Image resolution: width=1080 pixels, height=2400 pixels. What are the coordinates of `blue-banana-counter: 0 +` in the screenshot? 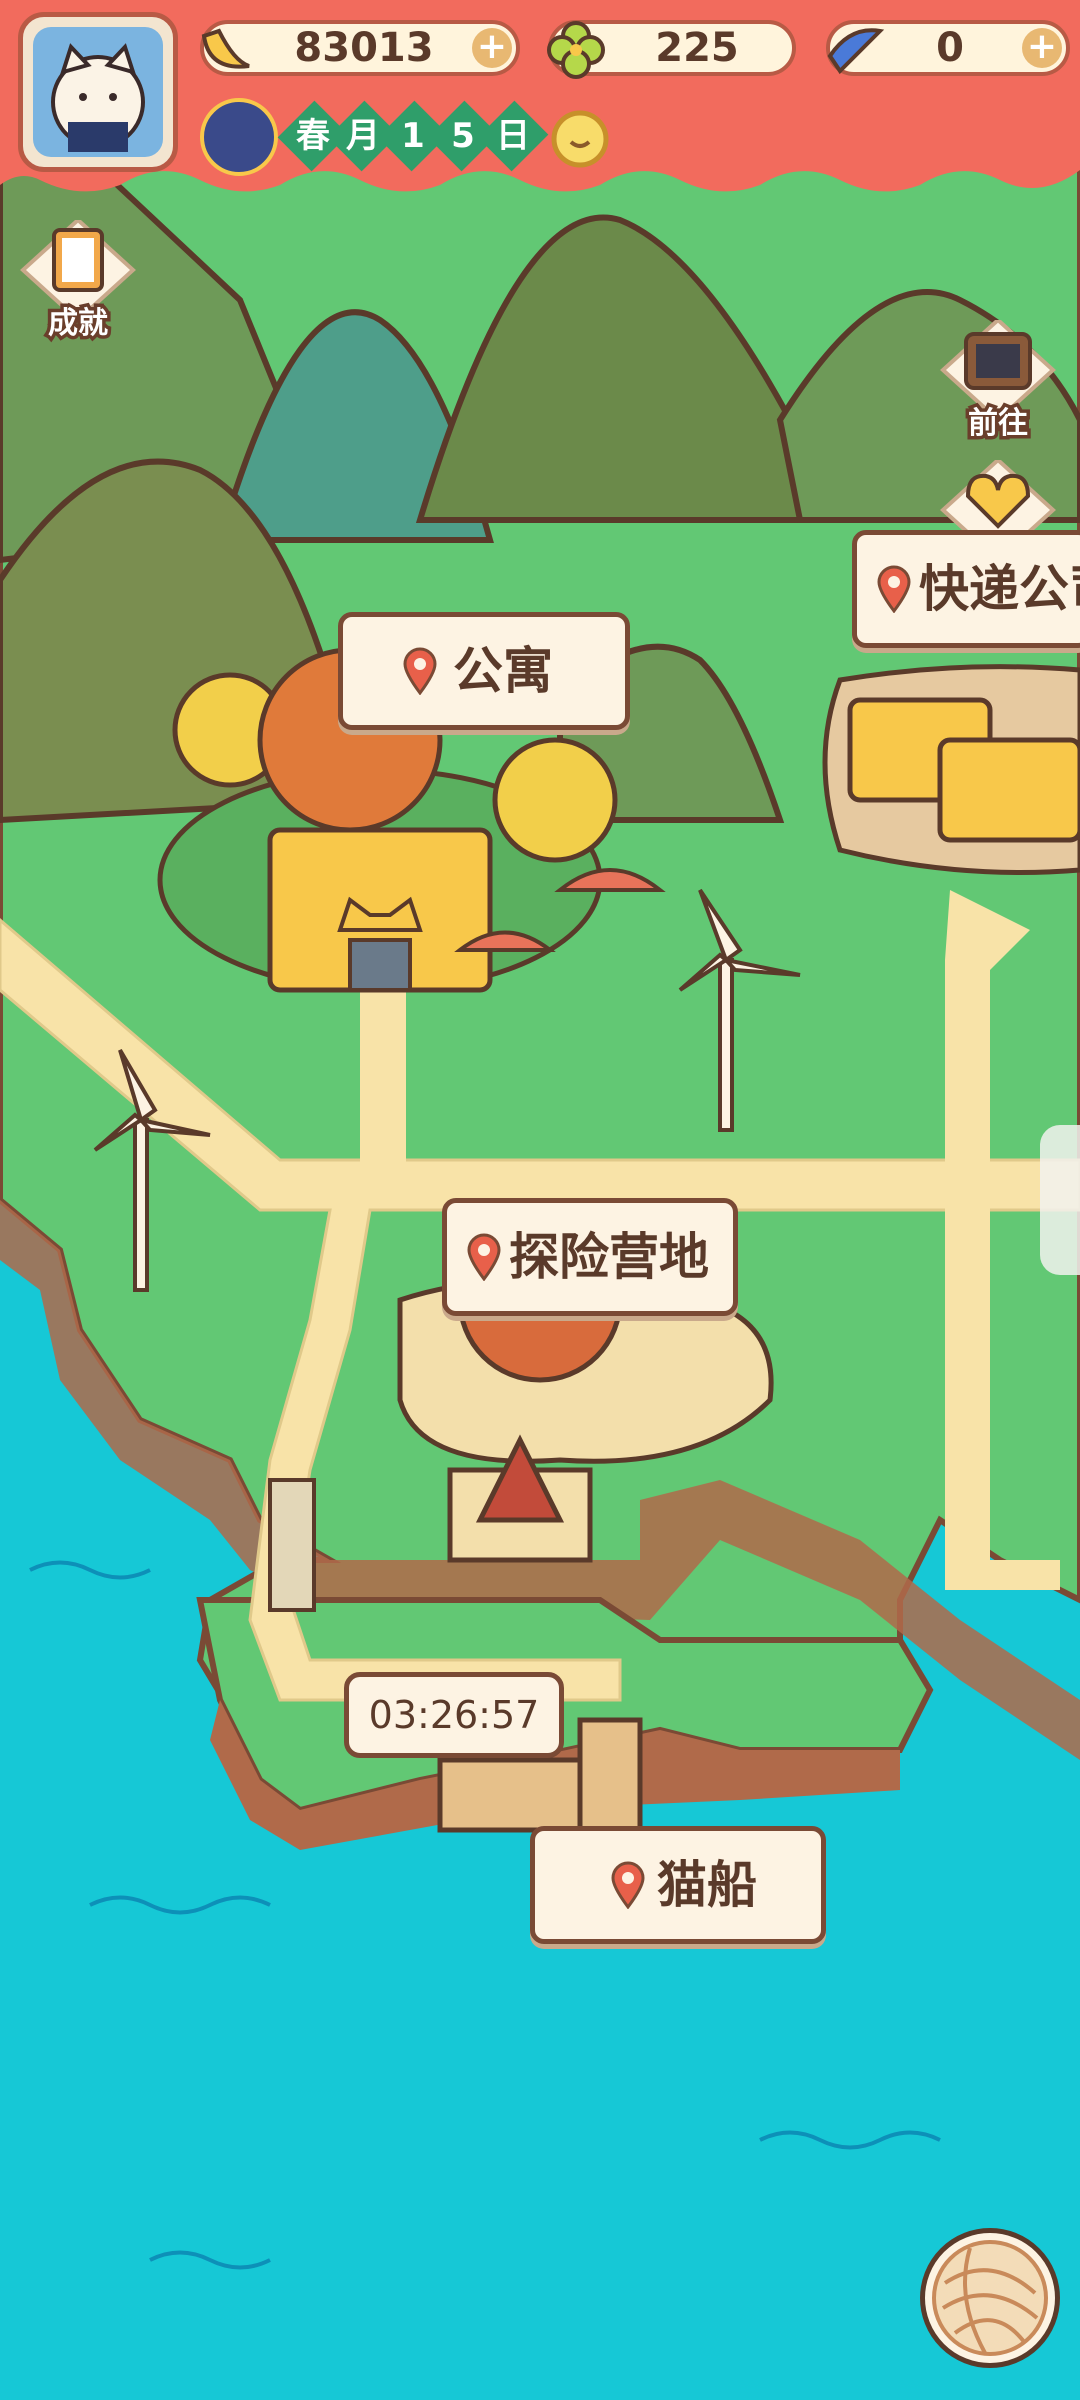 It's located at (948, 48).